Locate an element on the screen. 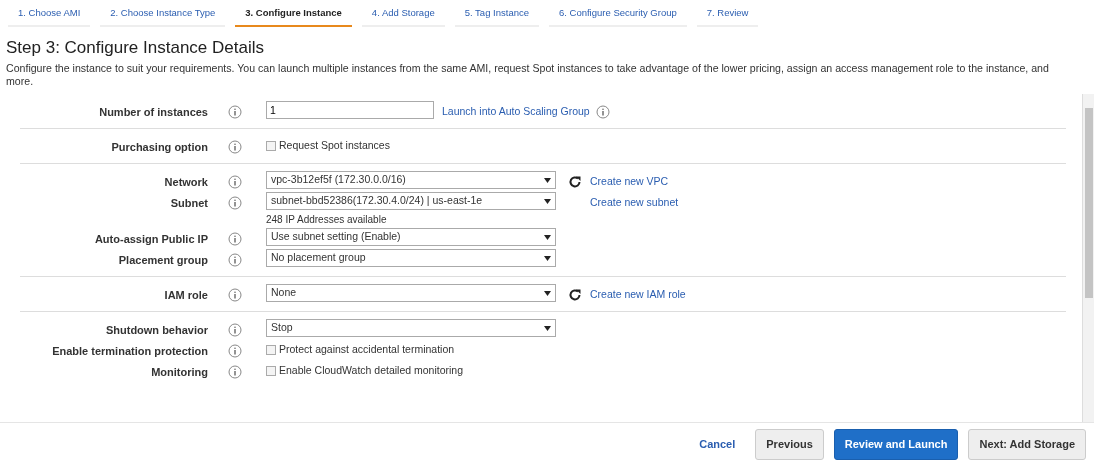  dropdown: None is located at coordinates (411, 293).